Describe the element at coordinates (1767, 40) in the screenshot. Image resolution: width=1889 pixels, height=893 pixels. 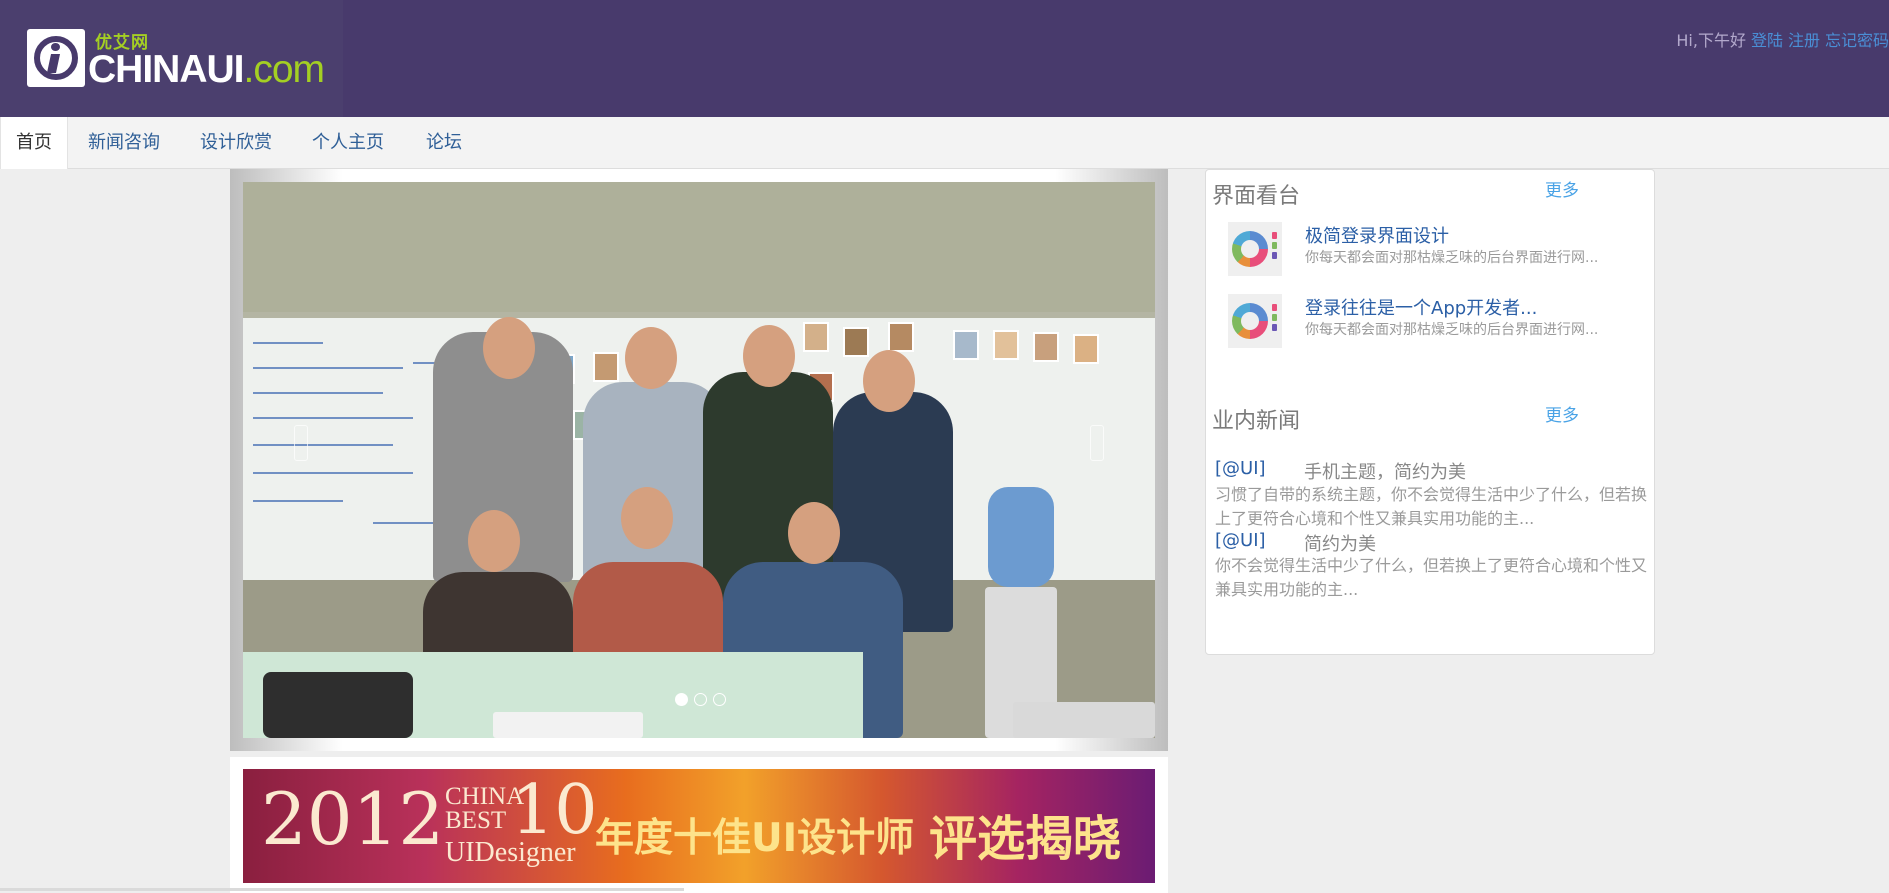
I see `login-link: 登陆` at that location.